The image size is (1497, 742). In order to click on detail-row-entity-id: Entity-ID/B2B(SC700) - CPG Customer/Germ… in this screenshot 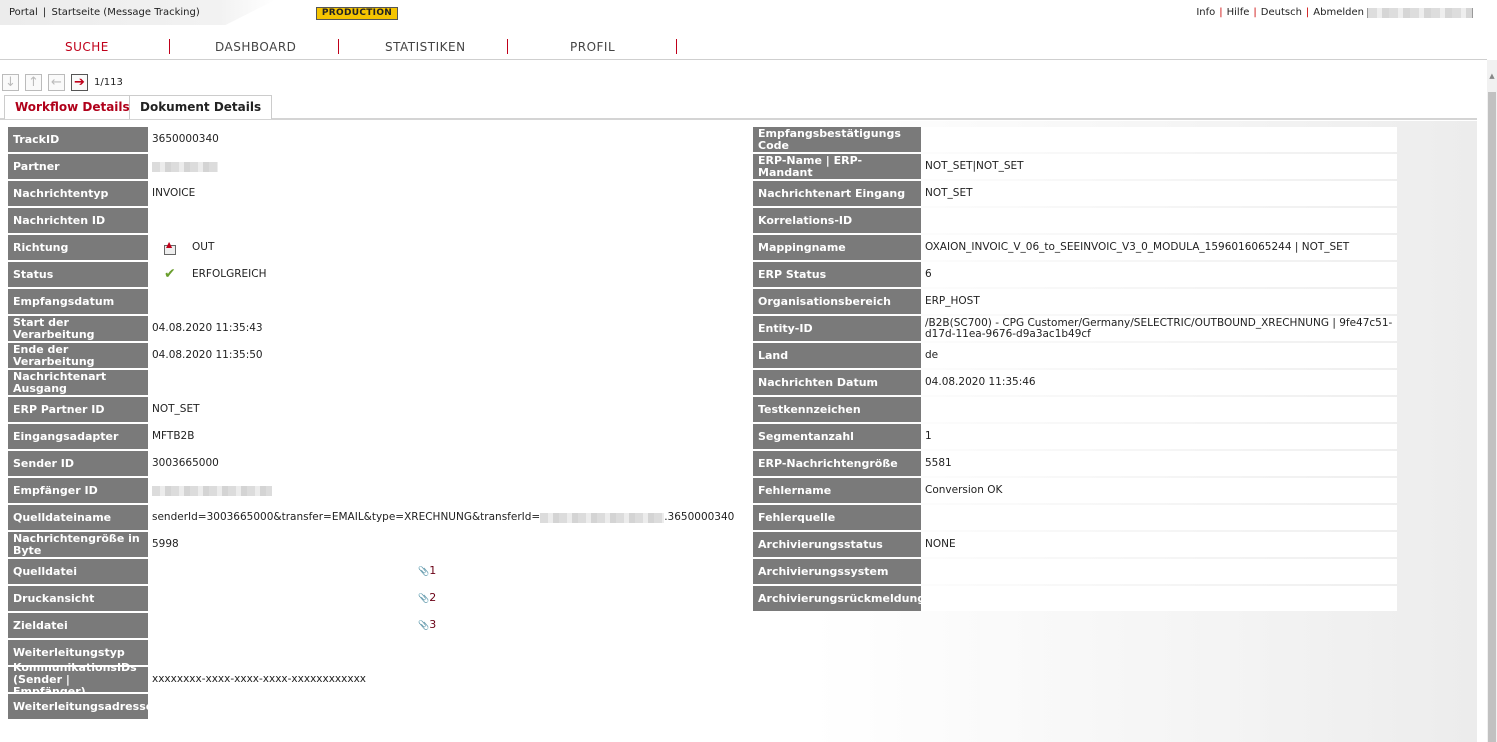, I will do `click(1075, 328)`.